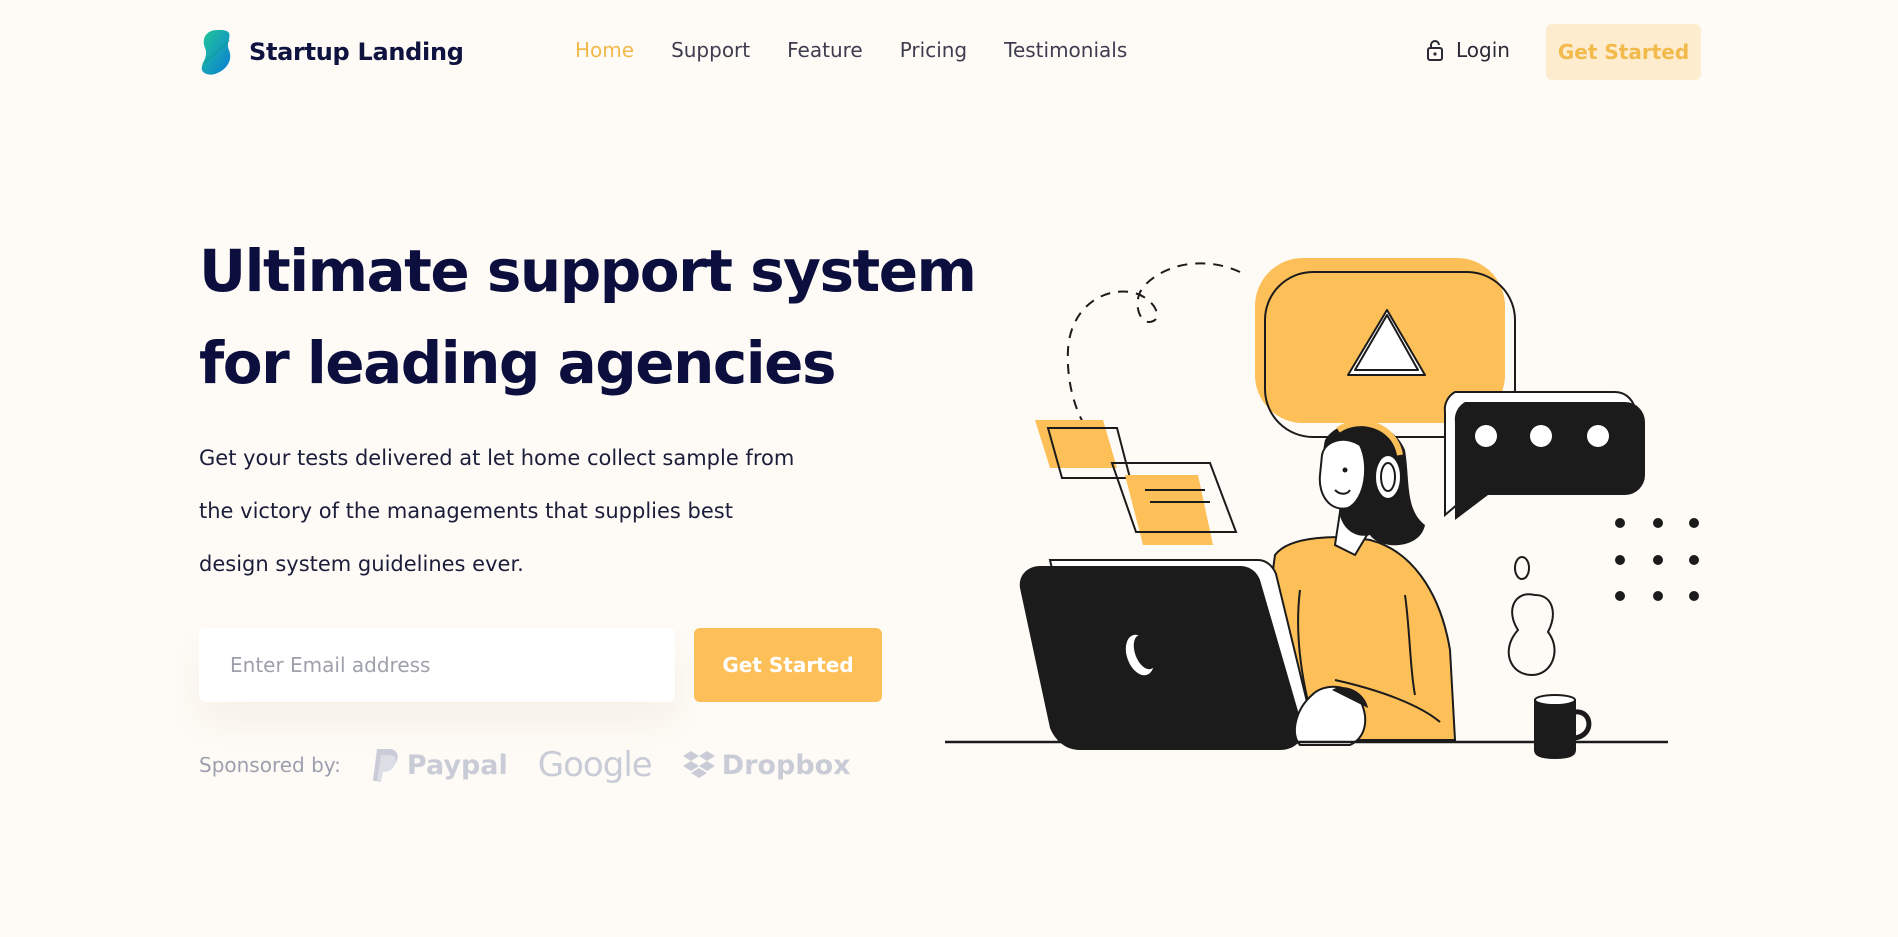 The width and height of the screenshot is (1898, 937). What do you see at coordinates (356, 52) in the screenshot?
I see `brand-name: Startup Landing` at bounding box center [356, 52].